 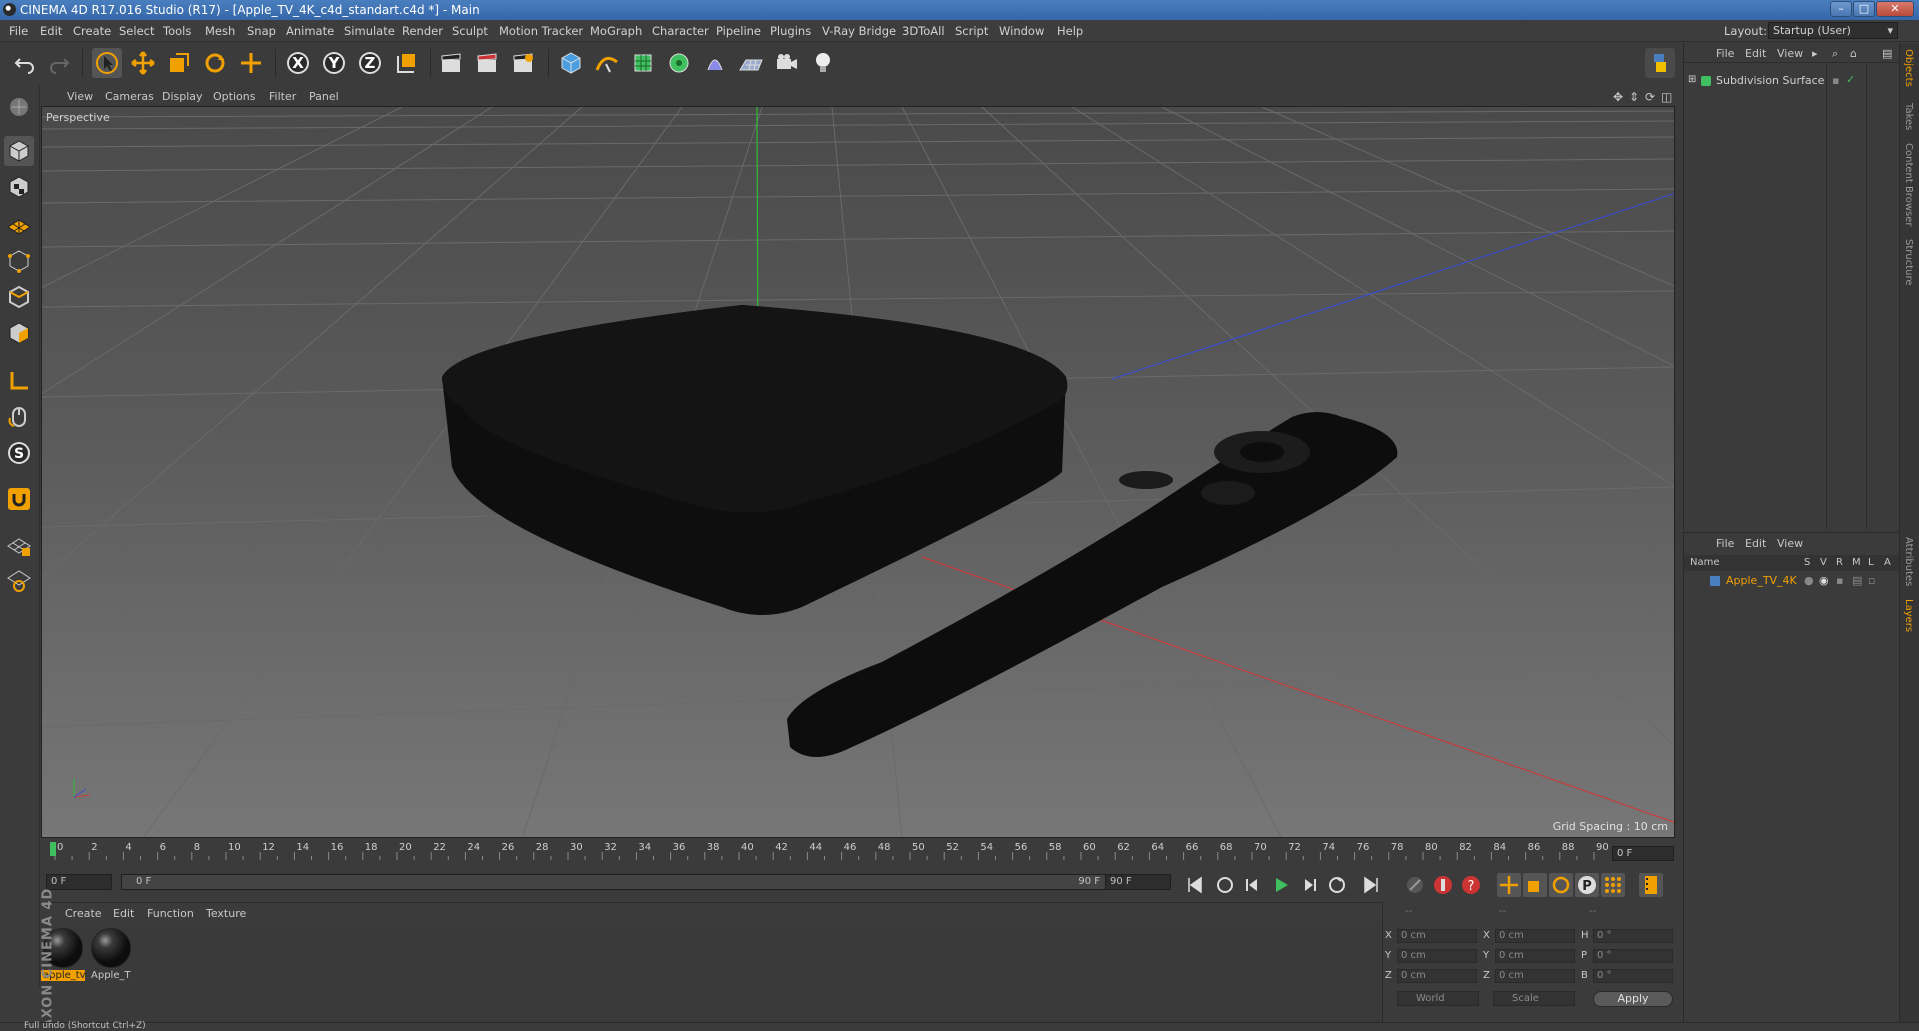 What do you see at coordinates (261, 31) in the screenshot?
I see `menu-snap: Snap` at bounding box center [261, 31].